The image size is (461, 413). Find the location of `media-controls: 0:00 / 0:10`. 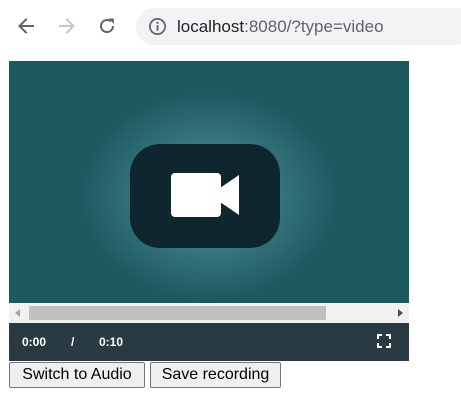

media-controls: 0:00 / 0:10 is located at coordinates (209, 342).